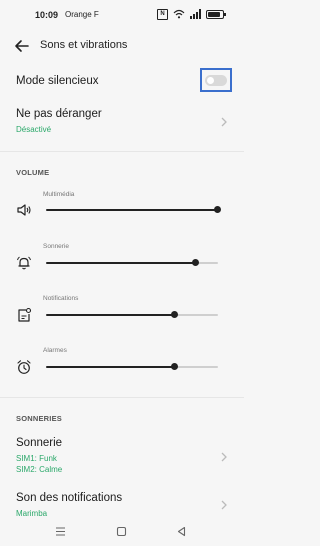 This screenshot has height=546, width=320. I want to click on slider-label-ringtone: Sonnerie, so click(56, 246).